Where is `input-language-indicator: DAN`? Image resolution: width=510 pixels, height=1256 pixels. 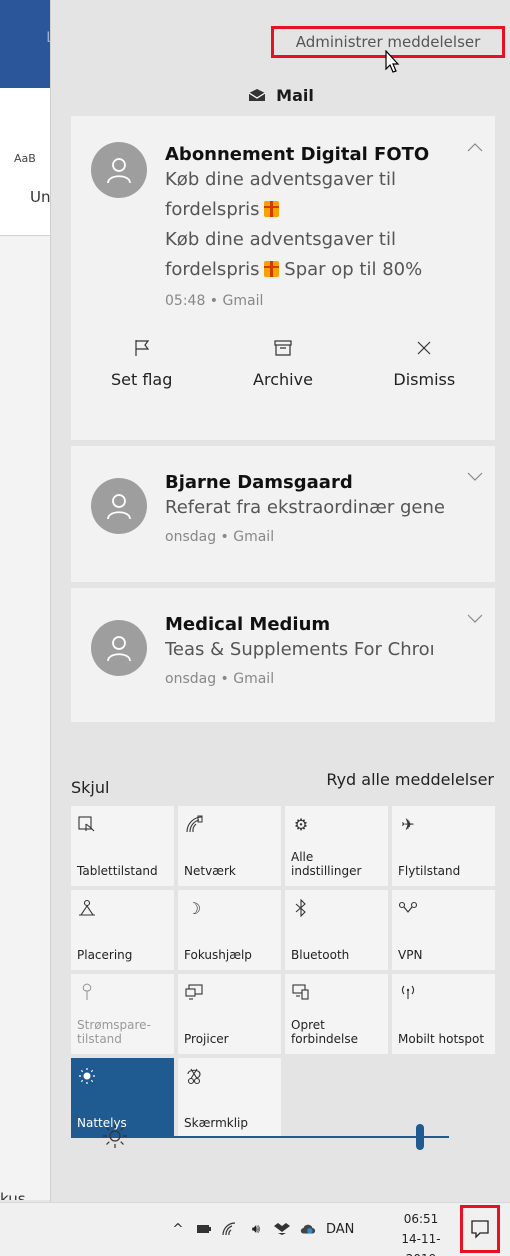
input-language-indicator: DAN is located at coordinates (340, 1229).